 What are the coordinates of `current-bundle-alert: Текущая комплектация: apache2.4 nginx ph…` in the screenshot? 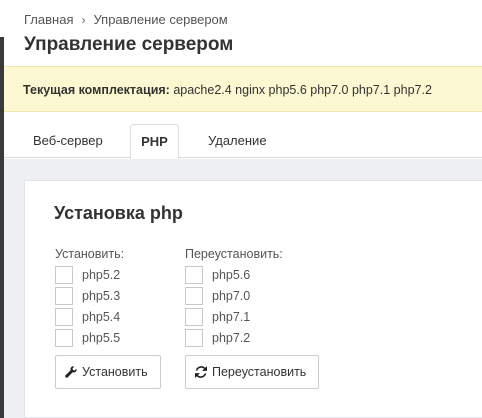 It's located at (243, 89).